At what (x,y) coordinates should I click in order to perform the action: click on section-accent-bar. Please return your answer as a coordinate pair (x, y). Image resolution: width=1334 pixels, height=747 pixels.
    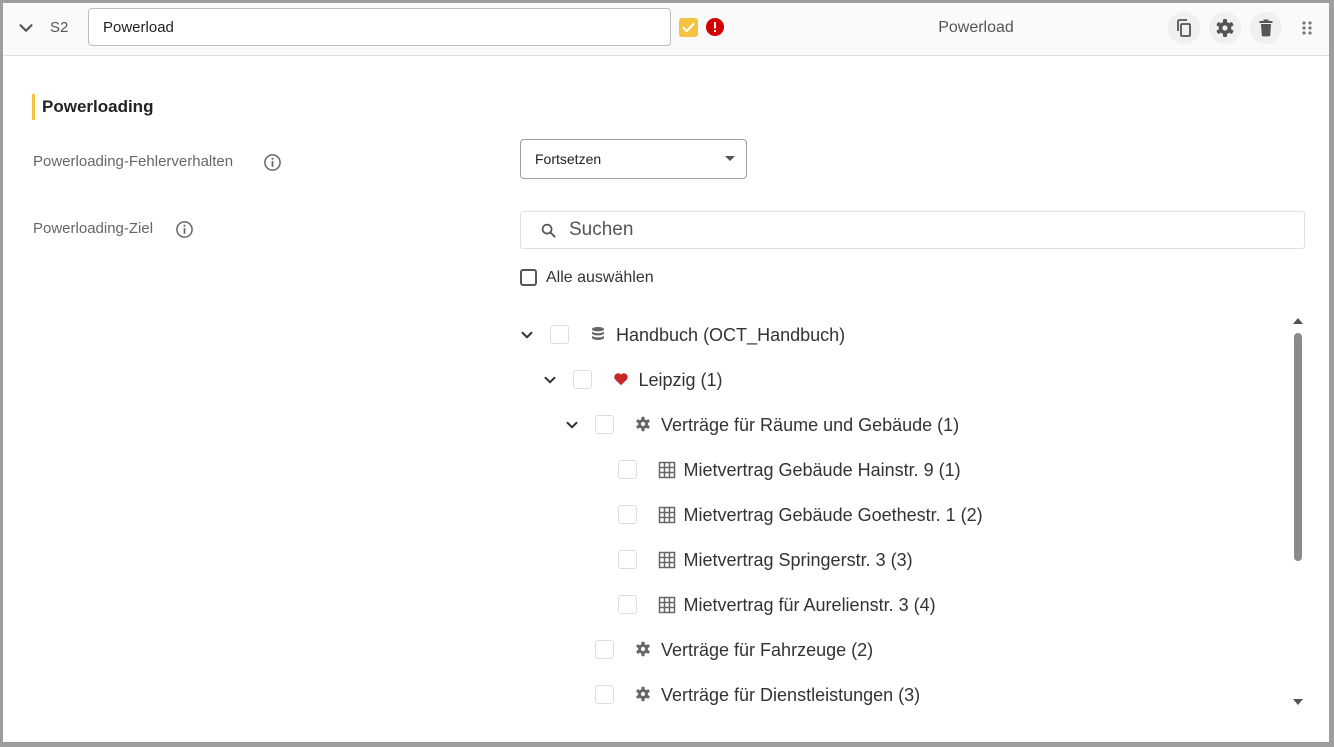
    Looking at the image, I should click on (33, 107).